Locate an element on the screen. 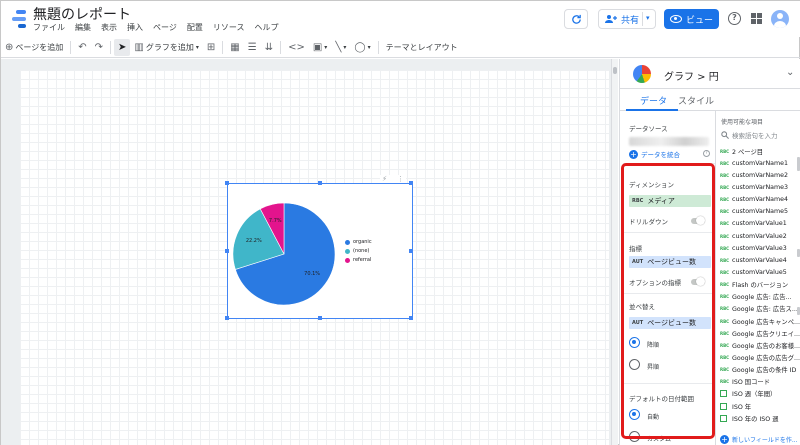 The width and height of the screenshot is (800, 445). field-label: customVarName4 is located at coordinates (760, 200).